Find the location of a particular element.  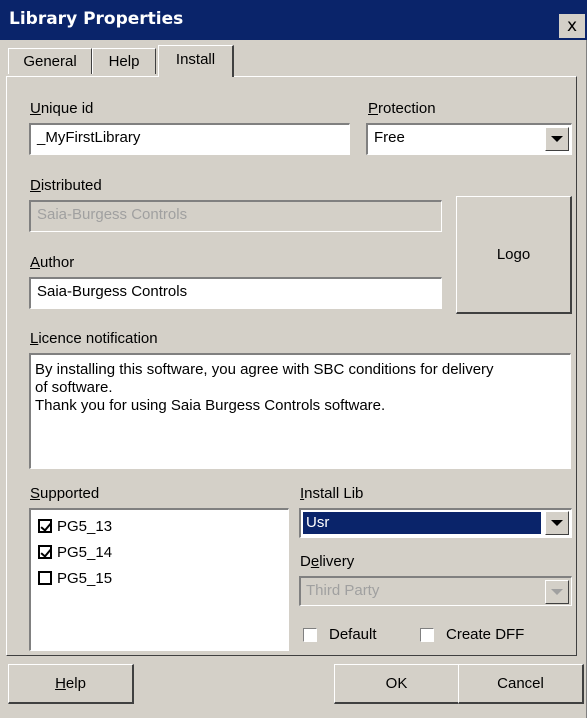

supported-item-pg5-13: PG5_13 is located at coordinates (75, 526).